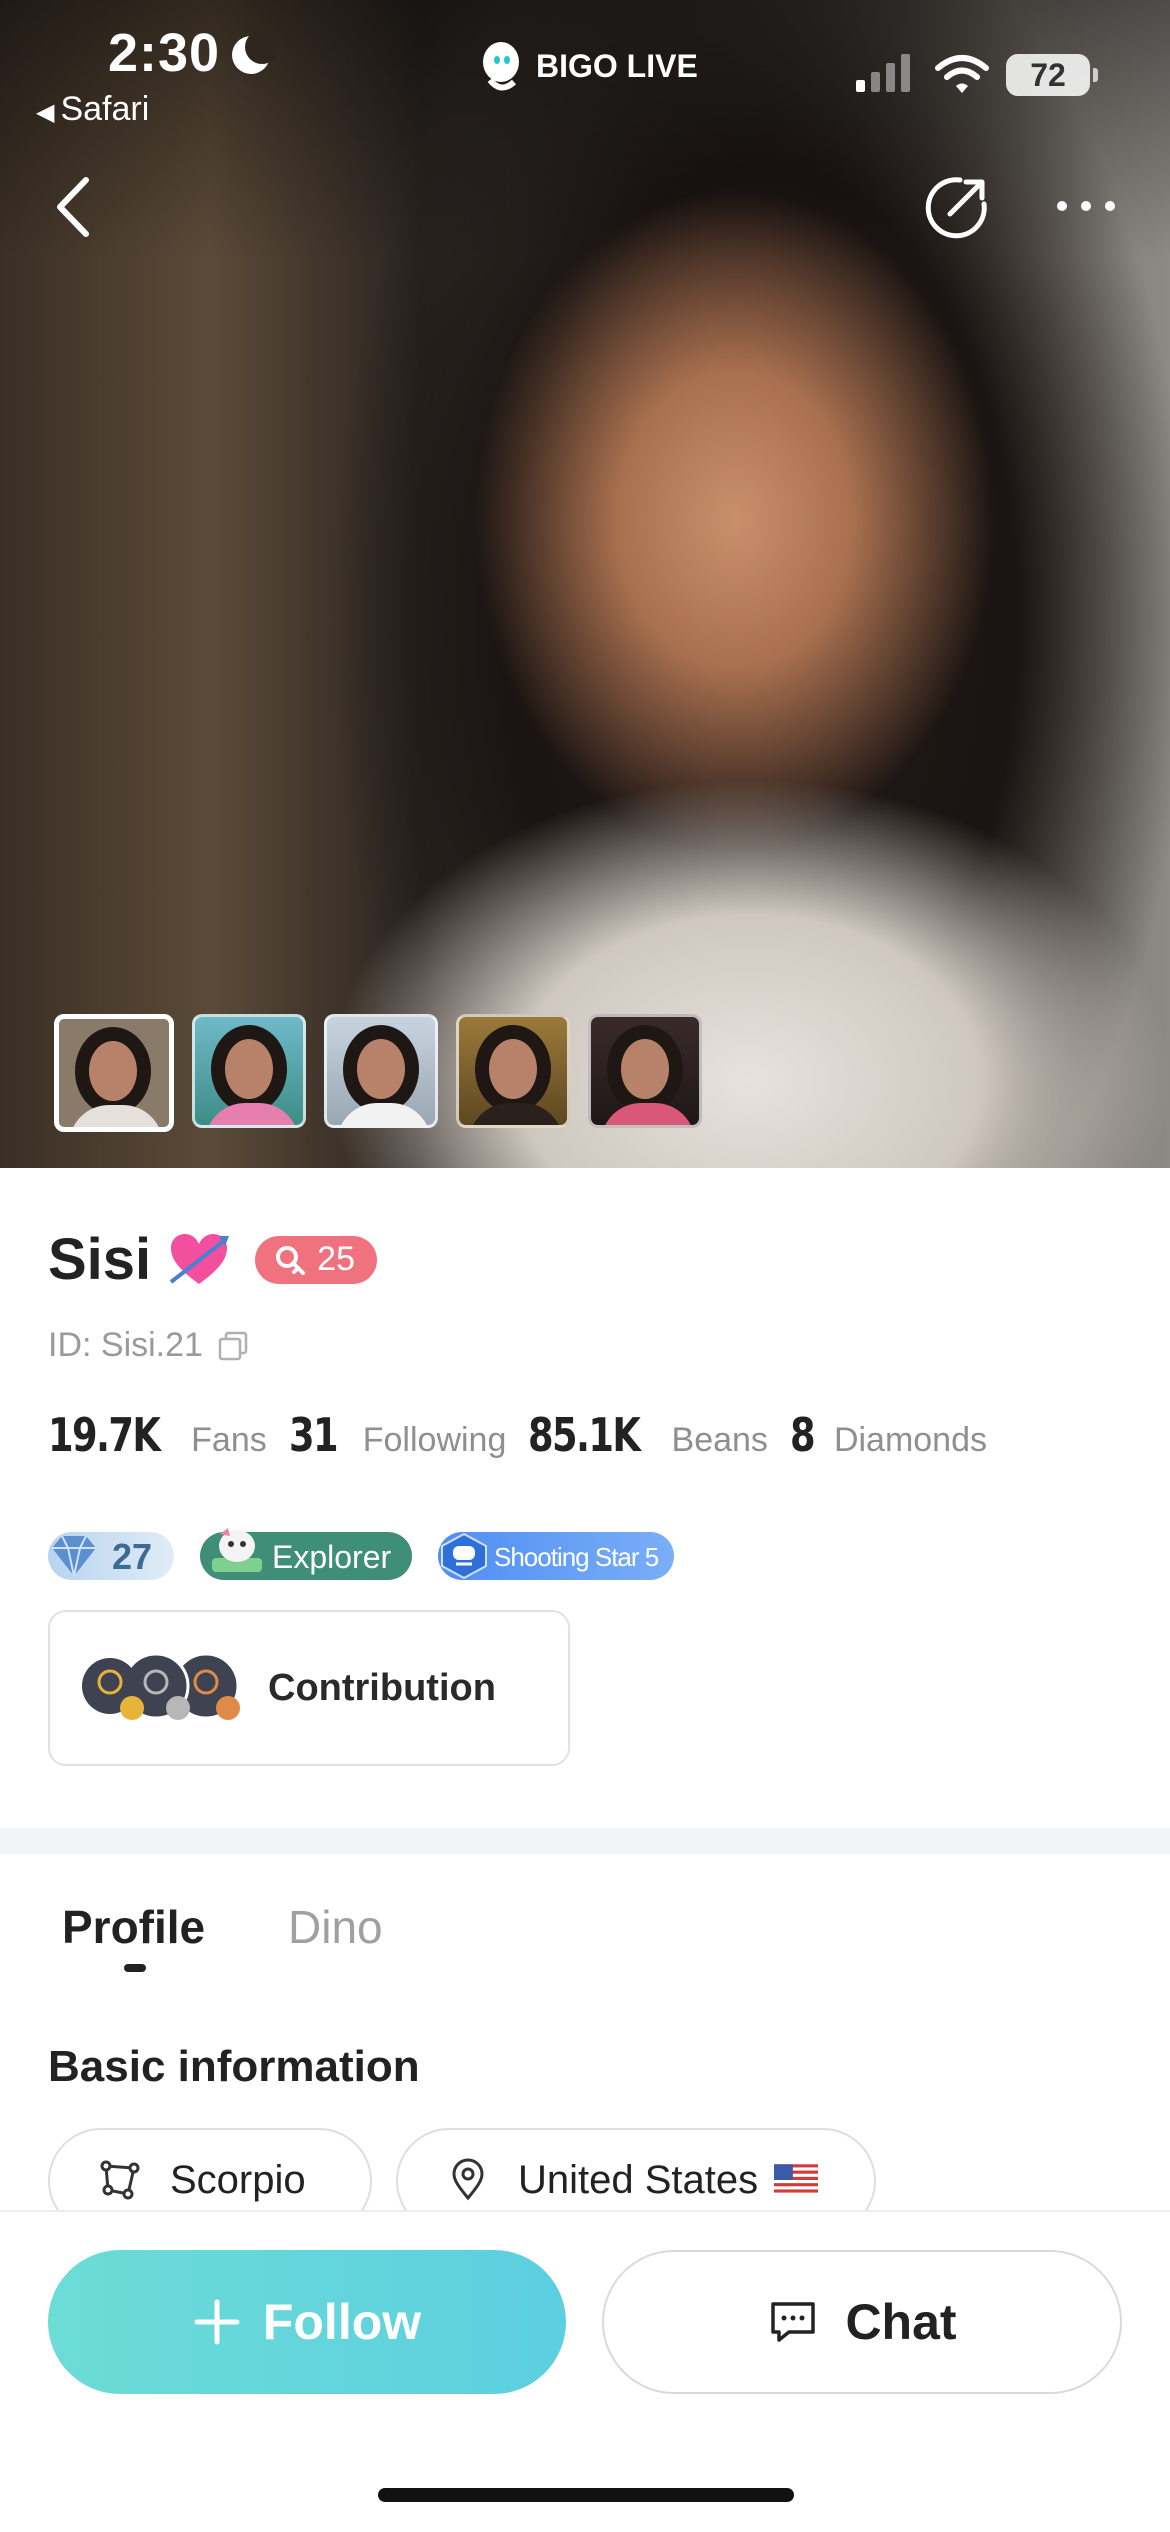 Image resolution: width=1170 pixels, height=2532 pixels. What do you see at coordinates (111, 1556) in the screenshot?
I see `diamond-level-badge: 27` at bounding box center [111, 1556].